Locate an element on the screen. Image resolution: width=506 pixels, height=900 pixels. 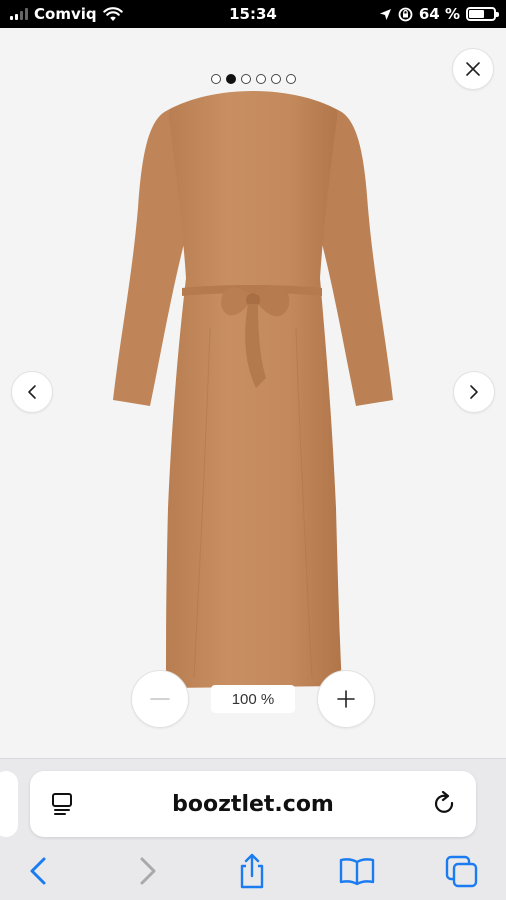
previous-image-button is located at coordinates (32, 392).